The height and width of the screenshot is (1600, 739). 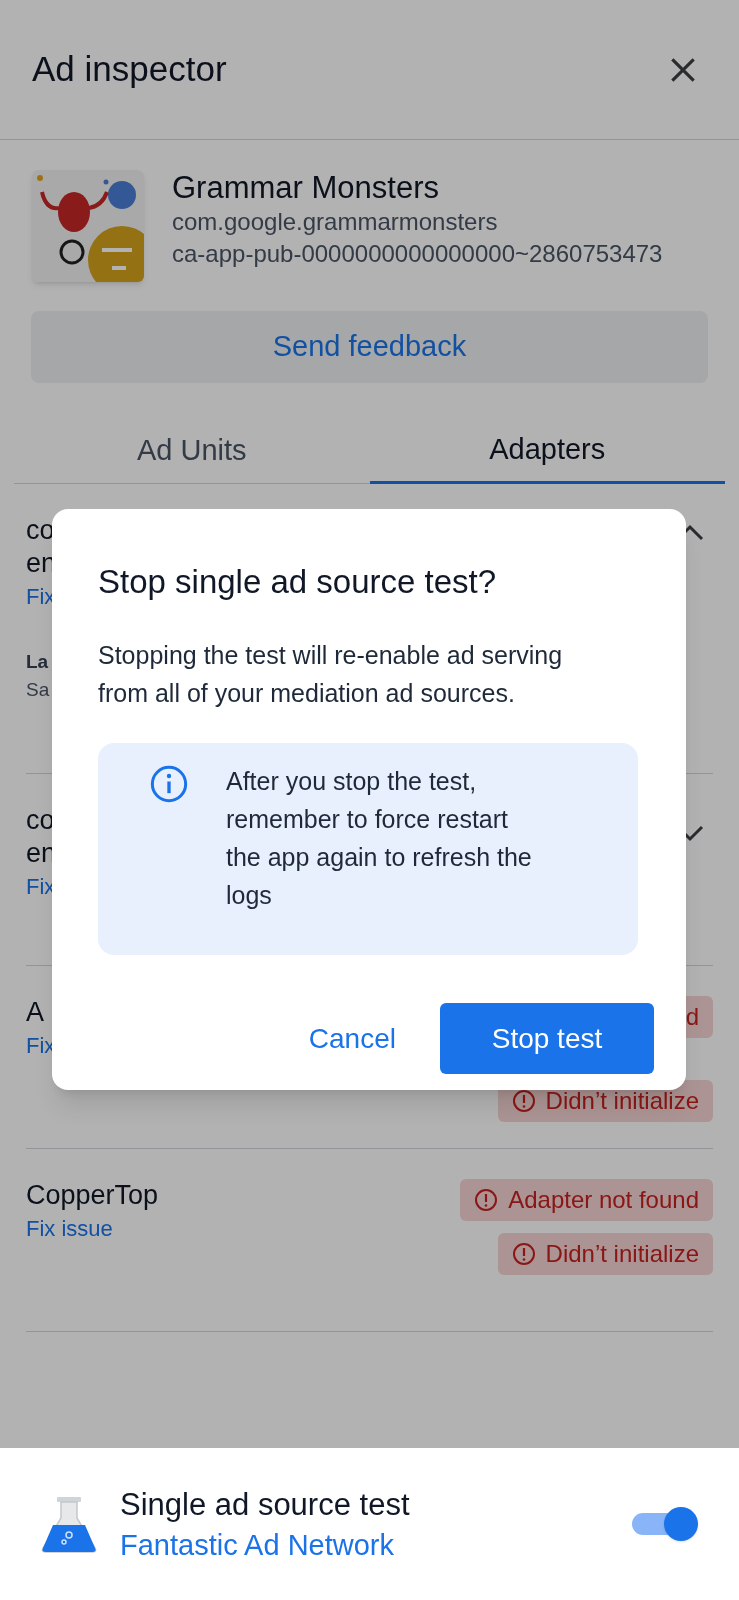 I want to click on badge-text: Adapter not found, so click(x=603, y=1200).